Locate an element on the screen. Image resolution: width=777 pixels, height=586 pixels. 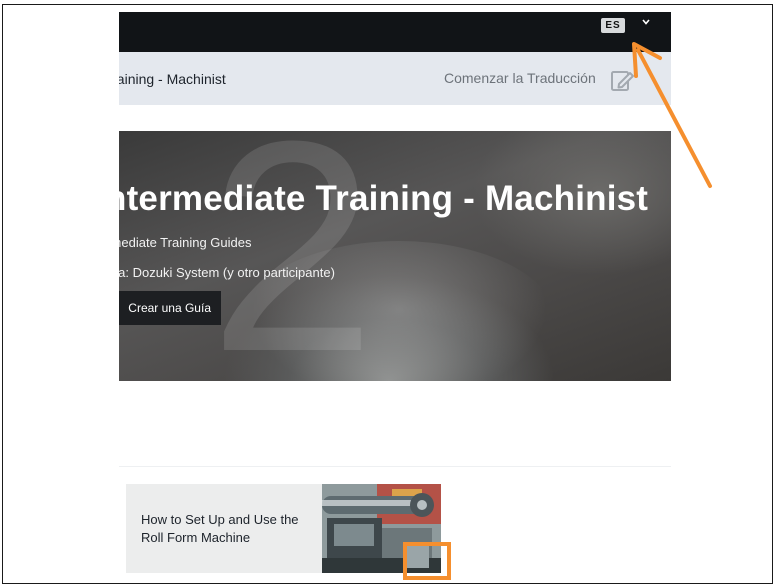
hero-title: ntermediate Training - Machinist is located at coordinates (384, 198).